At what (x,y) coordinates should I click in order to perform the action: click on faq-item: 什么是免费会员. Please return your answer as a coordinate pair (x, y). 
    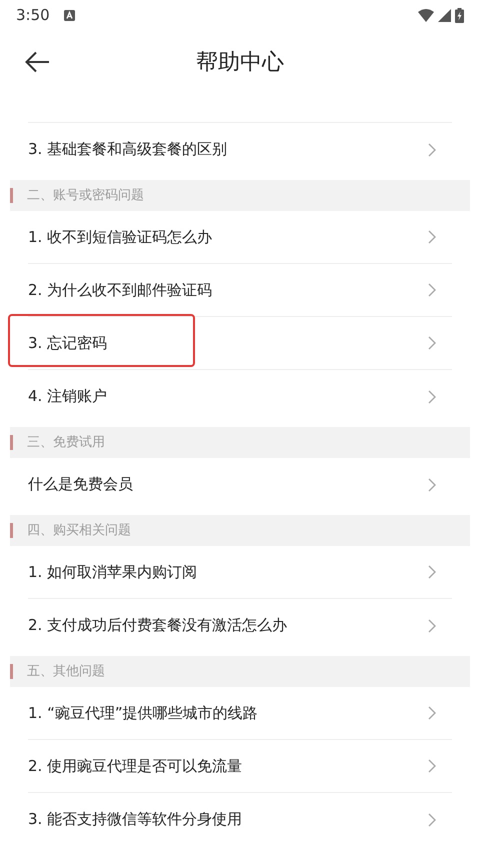
    Looking at the image, I should click on (240, 484).